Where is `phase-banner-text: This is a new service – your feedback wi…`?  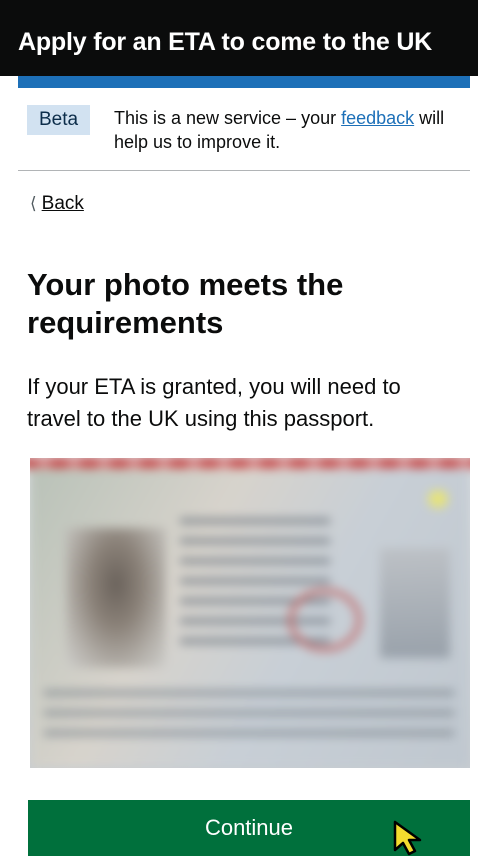 phase-banner-text: This is a new service – your feedback wi… is located at coordinates (289, 130).